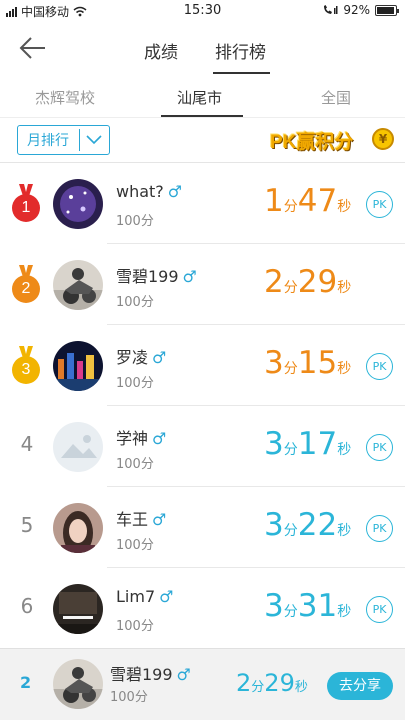 The width and height of the screenshot is (405, 720). What do you see at coordinates (27, 525) in the screenshot?
I see `rank-number: 5` at bounding box center [27, 525].